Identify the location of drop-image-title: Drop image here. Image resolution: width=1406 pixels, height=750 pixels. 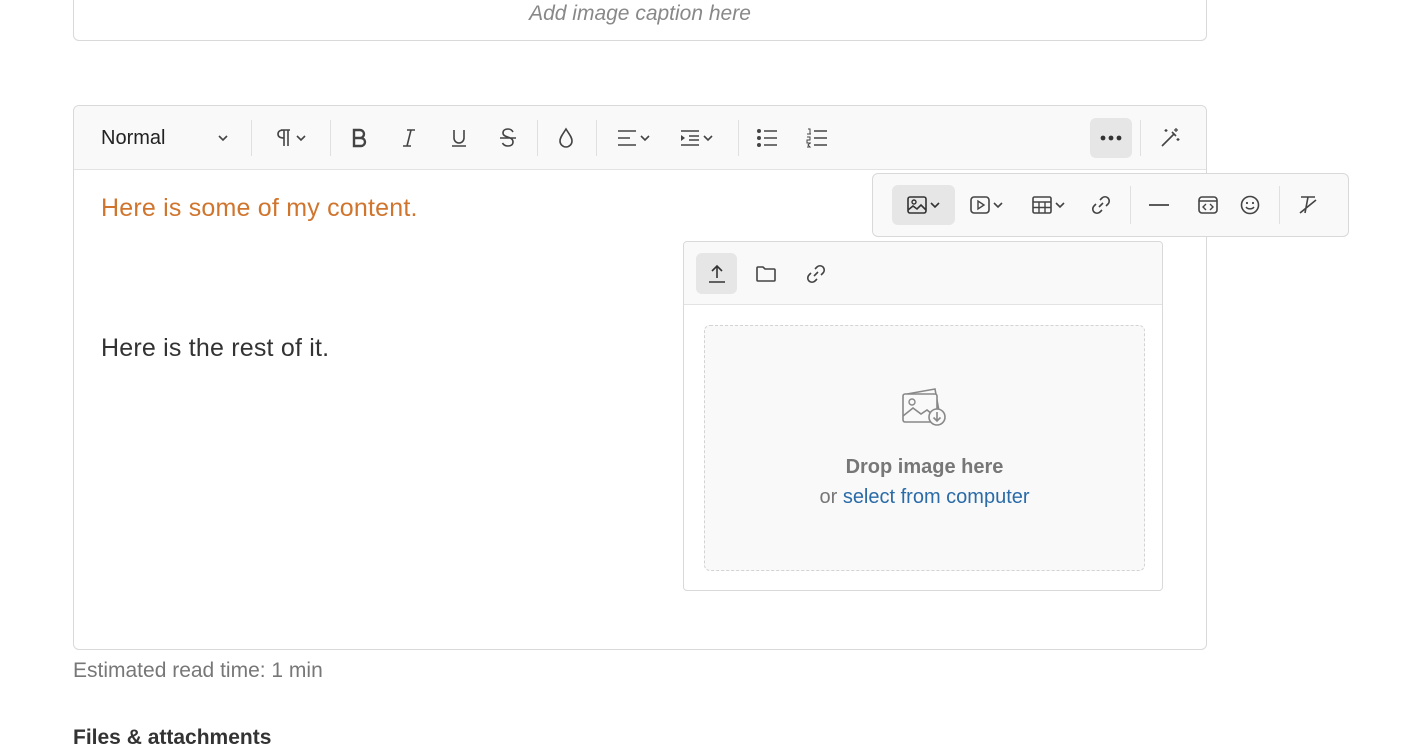
(924, 467).